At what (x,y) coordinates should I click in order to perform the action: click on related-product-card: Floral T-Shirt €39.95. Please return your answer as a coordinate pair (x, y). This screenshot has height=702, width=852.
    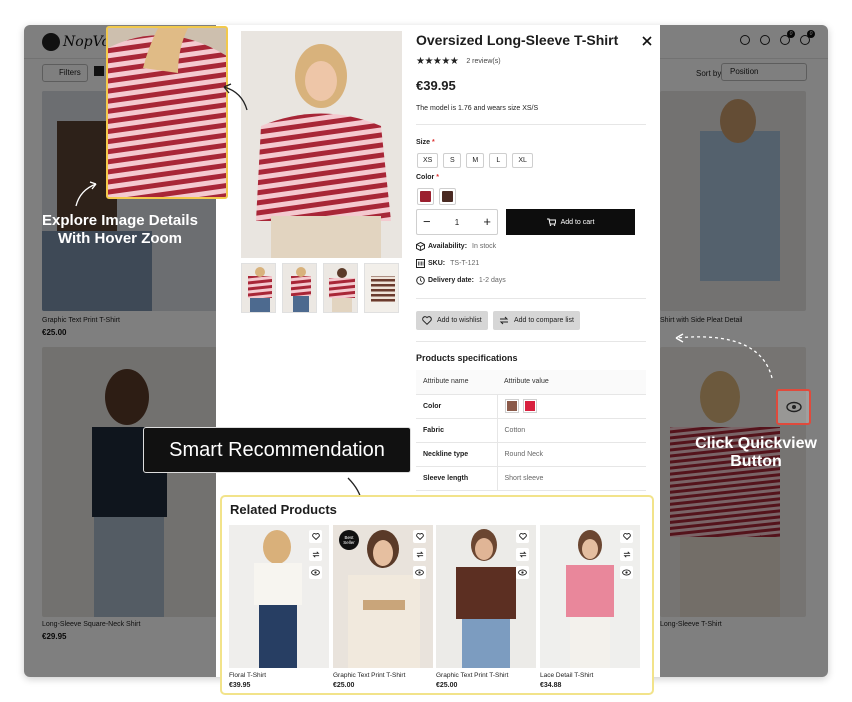
    Looking at the image, I should click on (279, 607).